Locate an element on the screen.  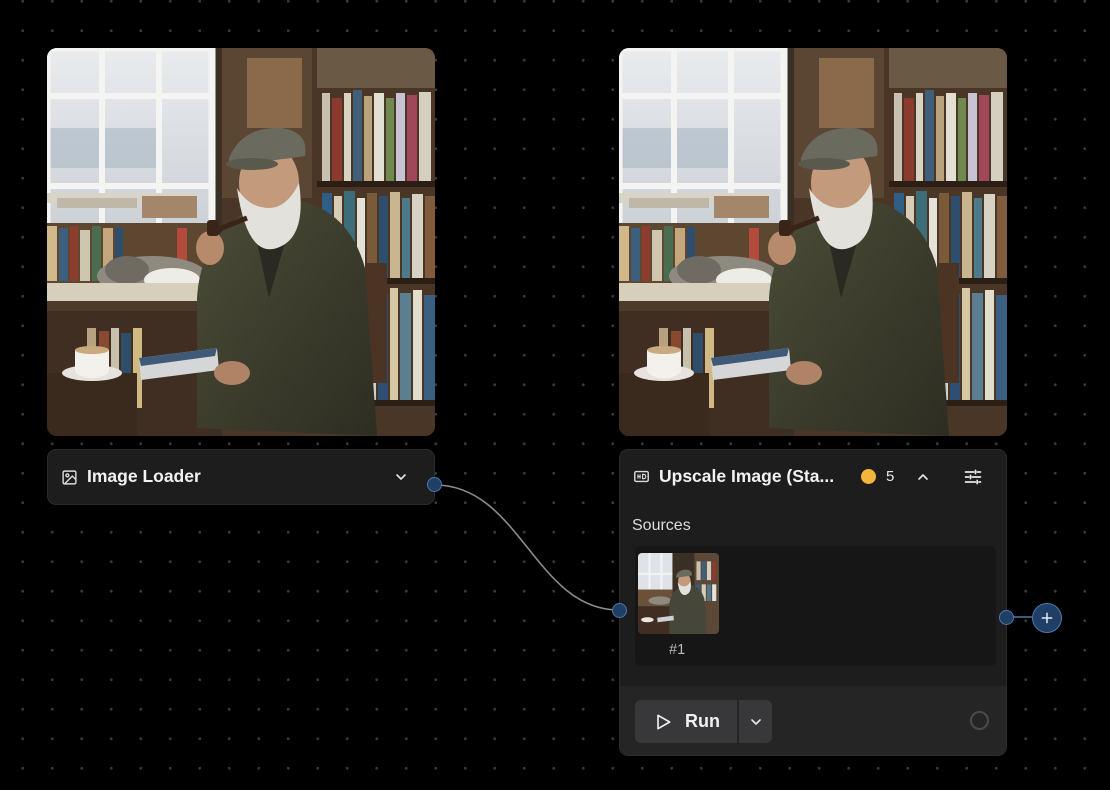
upscale-input-port is located at coordinates (619, 610).